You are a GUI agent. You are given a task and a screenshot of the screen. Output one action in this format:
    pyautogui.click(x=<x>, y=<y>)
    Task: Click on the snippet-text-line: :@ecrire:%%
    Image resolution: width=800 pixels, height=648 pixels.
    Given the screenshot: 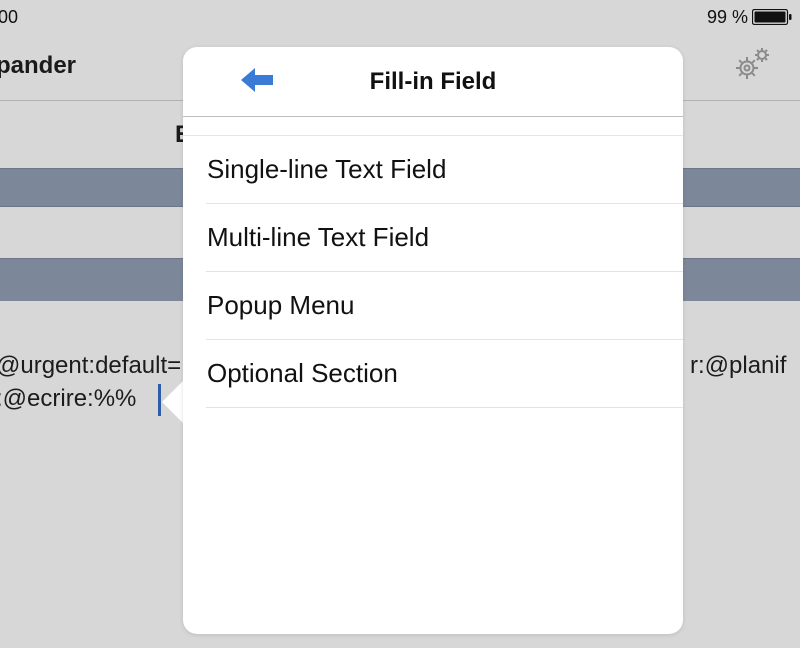 What is the action you would take?
    pyautogui.click(x=68, y=399)
    